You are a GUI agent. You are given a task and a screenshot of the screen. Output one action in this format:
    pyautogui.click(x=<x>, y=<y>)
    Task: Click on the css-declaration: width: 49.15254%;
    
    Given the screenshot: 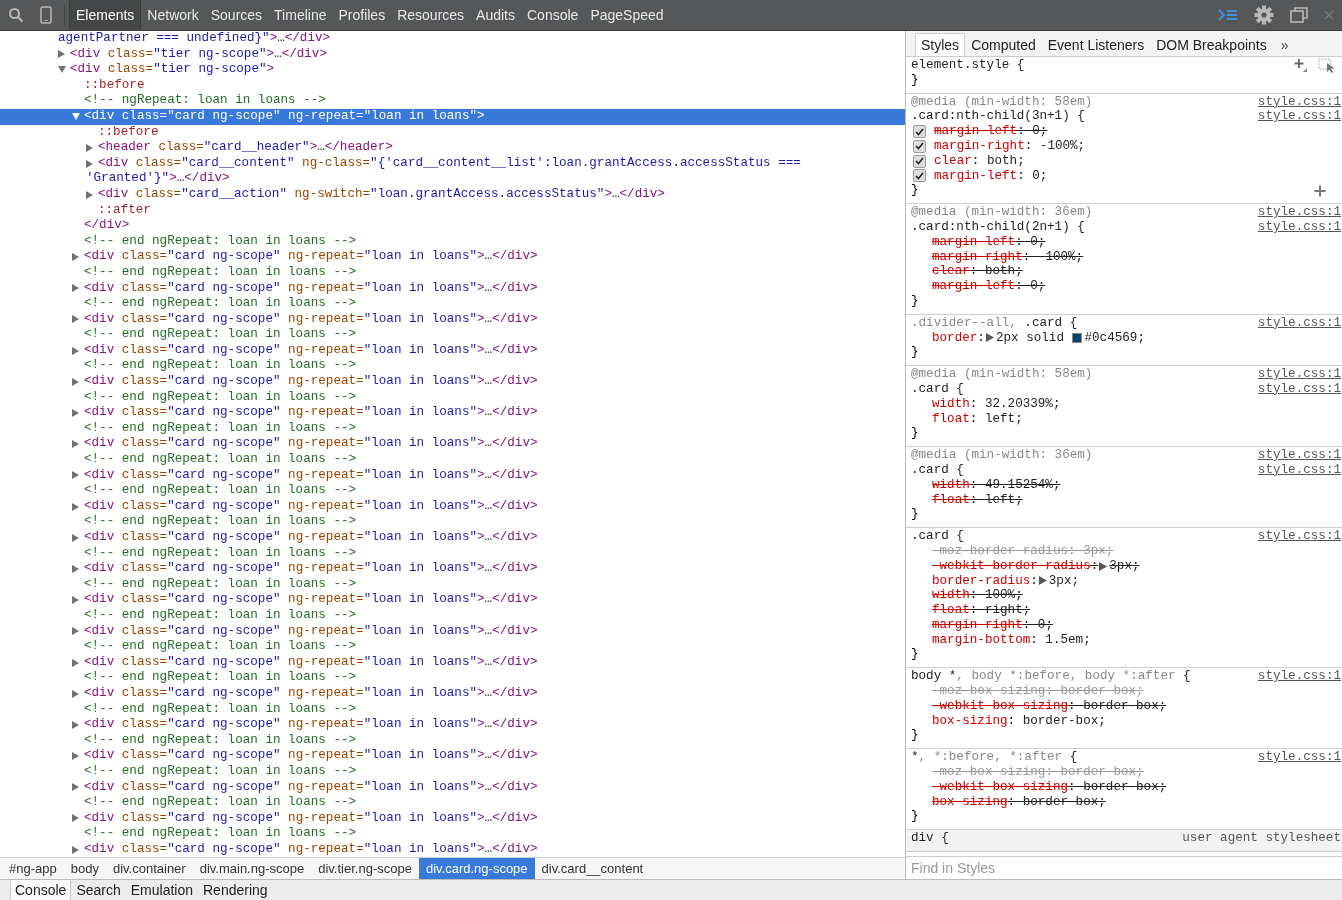 What is the action you would take?
    pyautogui.click(x=996, y=485)
    